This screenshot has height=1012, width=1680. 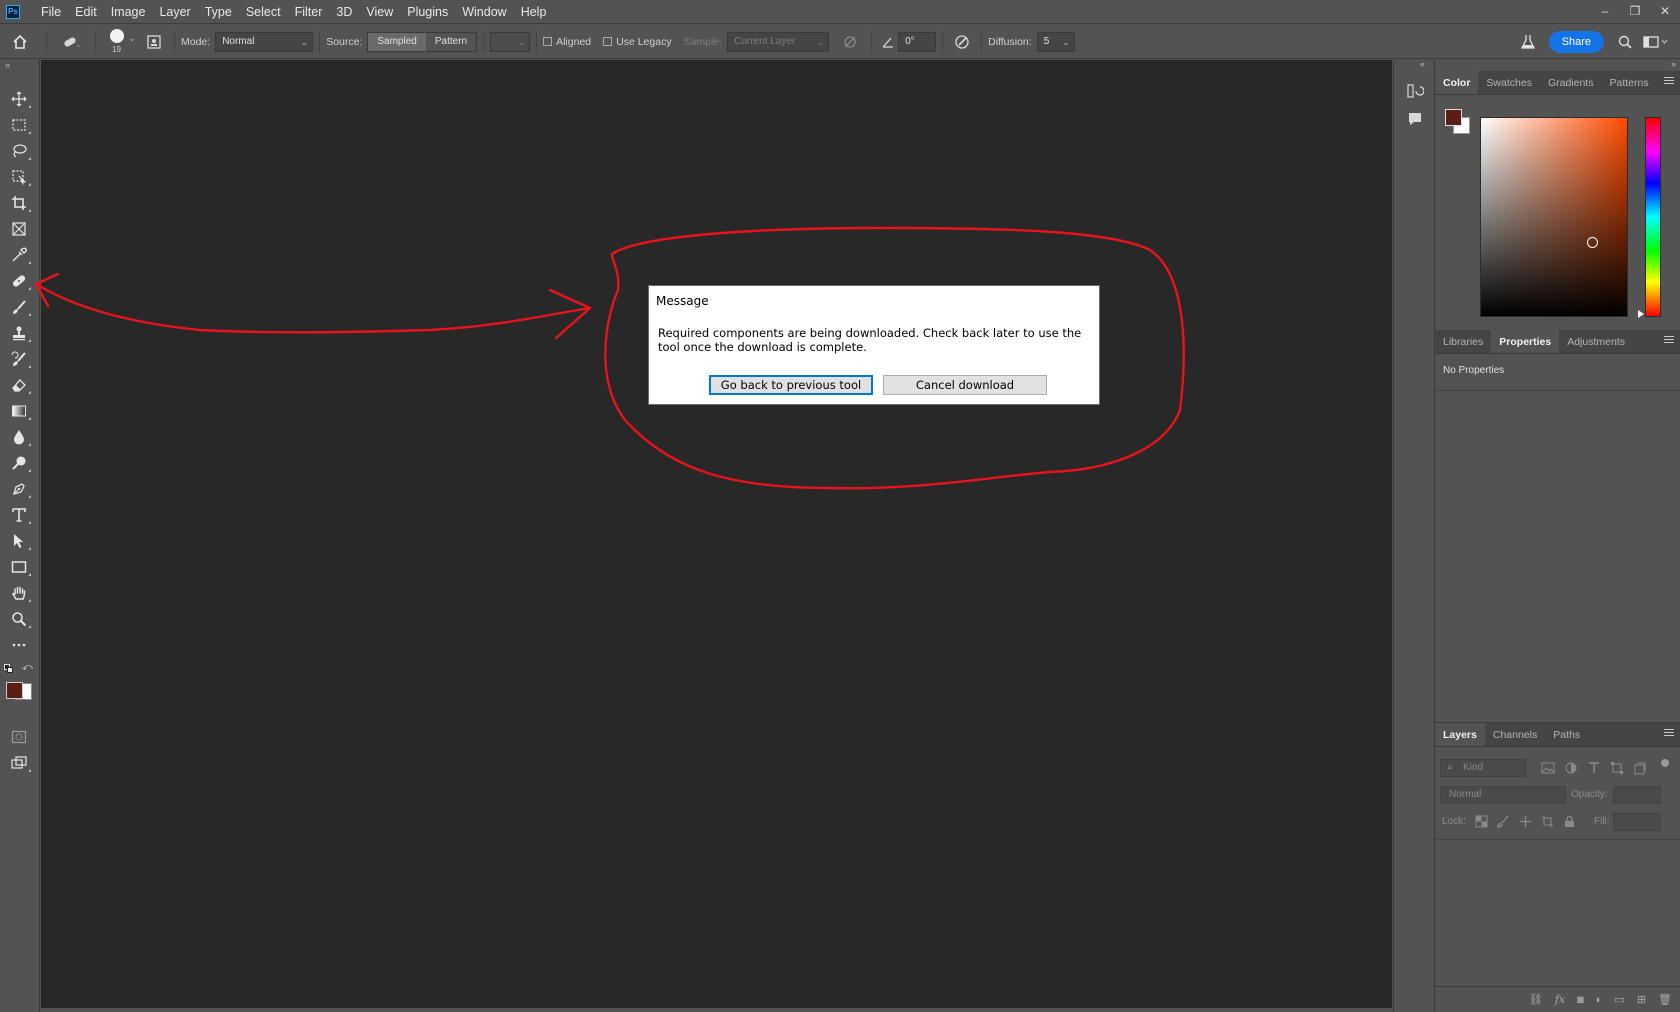 I want to click on type-tool-icon, so click(x=19, y=515).